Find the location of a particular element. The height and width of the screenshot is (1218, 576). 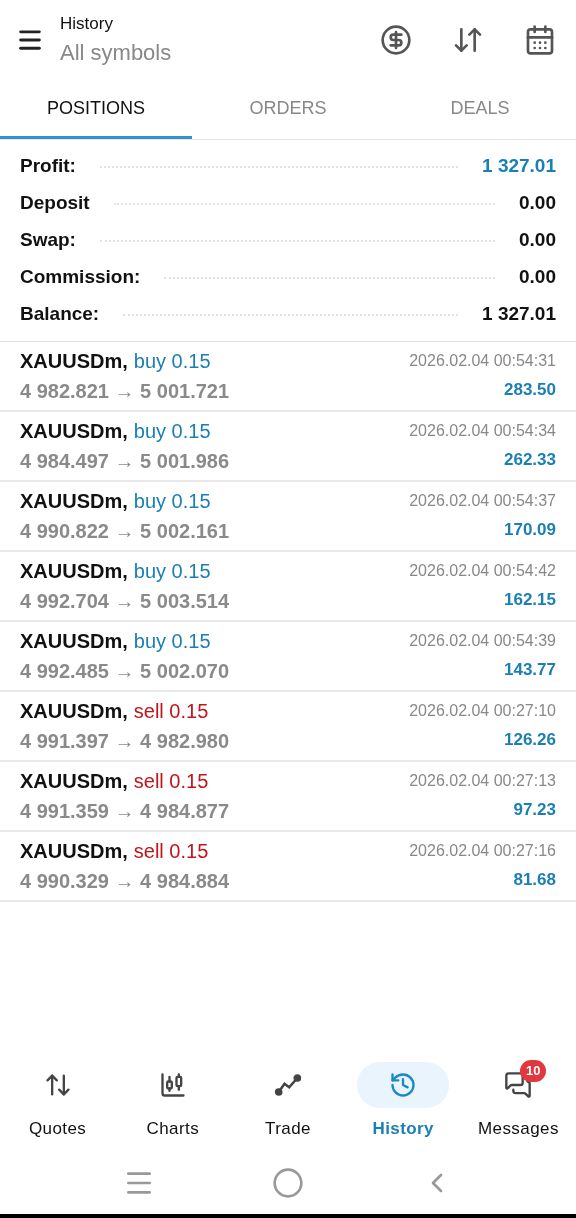

position-row: XAUUSDm, buy 0.15 4 992.485 → 5 002.070 2026.02.04 00:54:39 143.77 is located at coordinates (288, 657).